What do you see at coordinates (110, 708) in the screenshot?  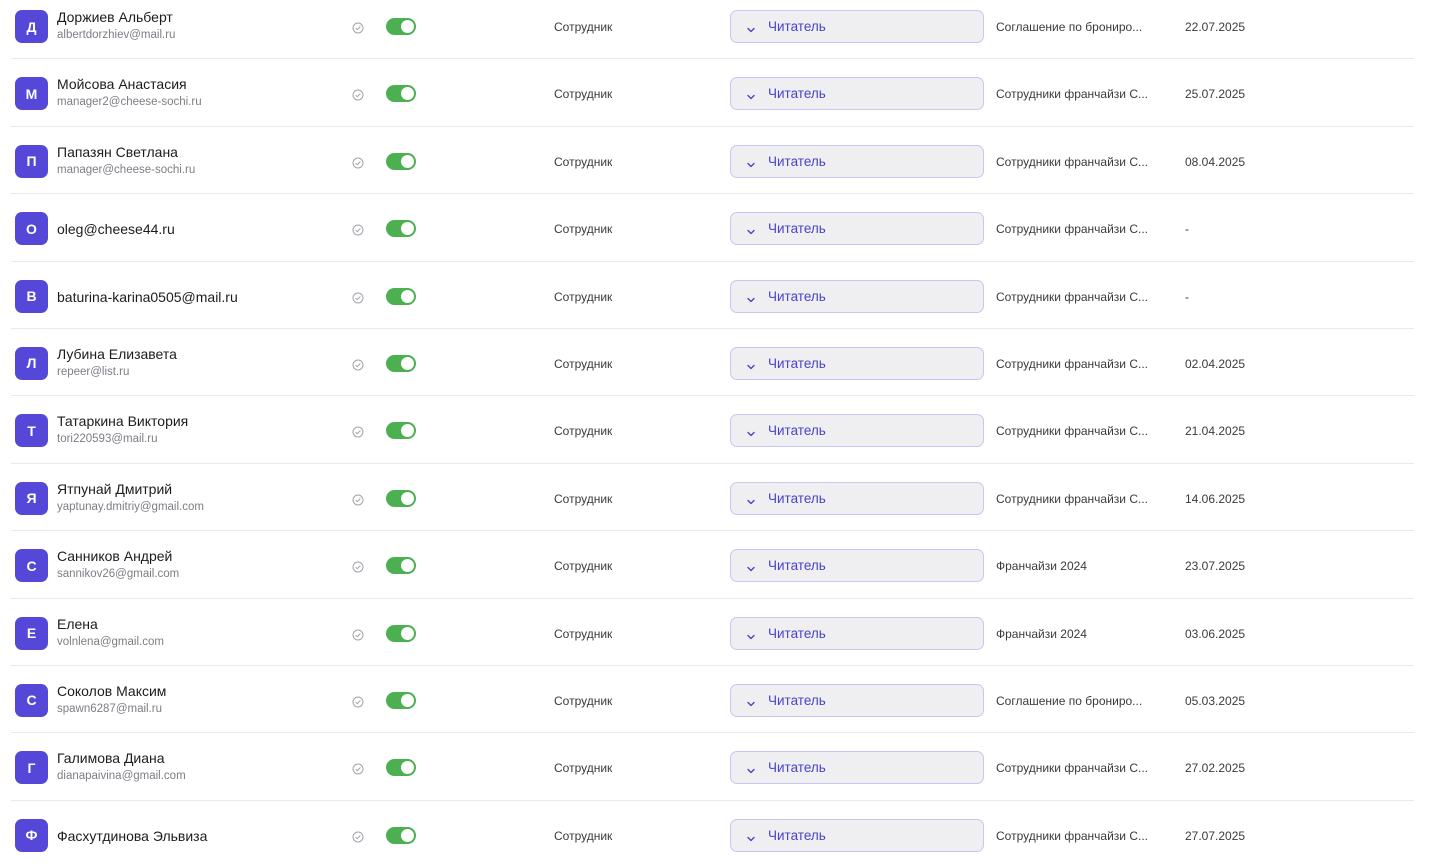 I see `user-email: spawn6287@mail.ru` at bounding box center [110, 708].